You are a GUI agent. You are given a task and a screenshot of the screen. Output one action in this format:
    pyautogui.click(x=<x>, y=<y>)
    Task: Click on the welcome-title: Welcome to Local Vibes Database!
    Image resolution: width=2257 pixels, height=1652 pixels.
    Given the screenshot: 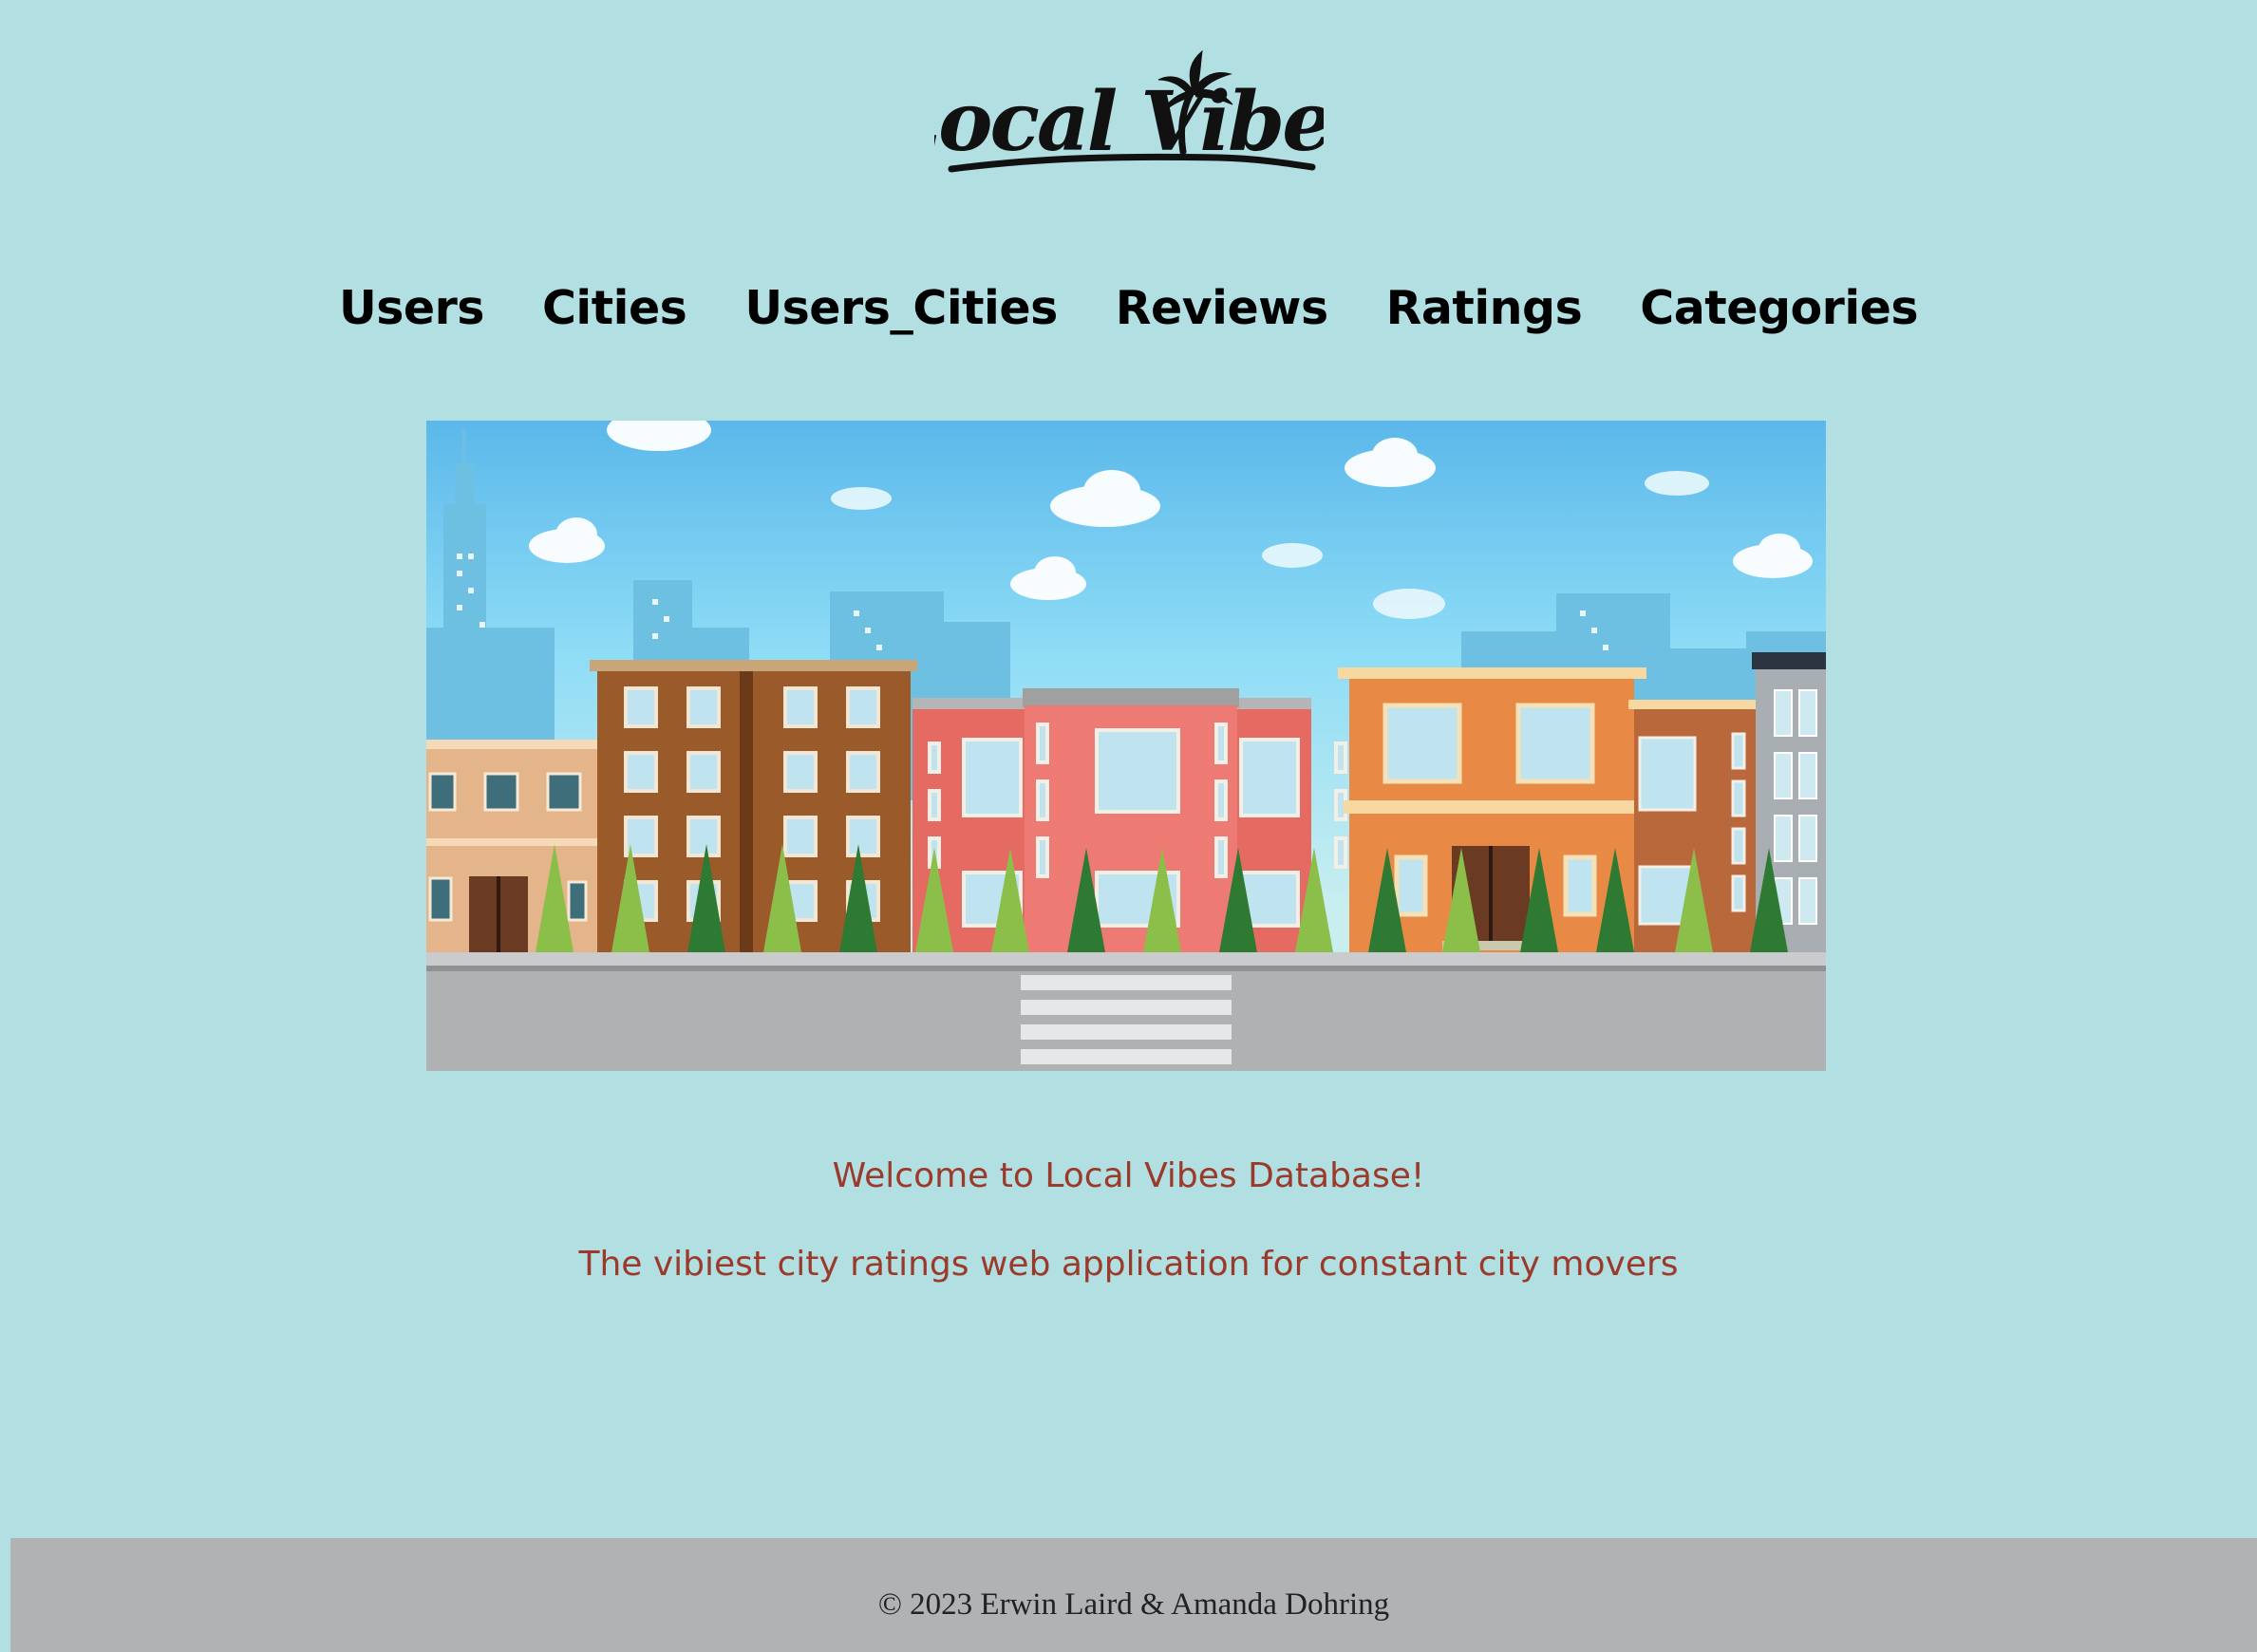 What is the action you would take?
    pyautogui.click(x=1128, y=1175)
    